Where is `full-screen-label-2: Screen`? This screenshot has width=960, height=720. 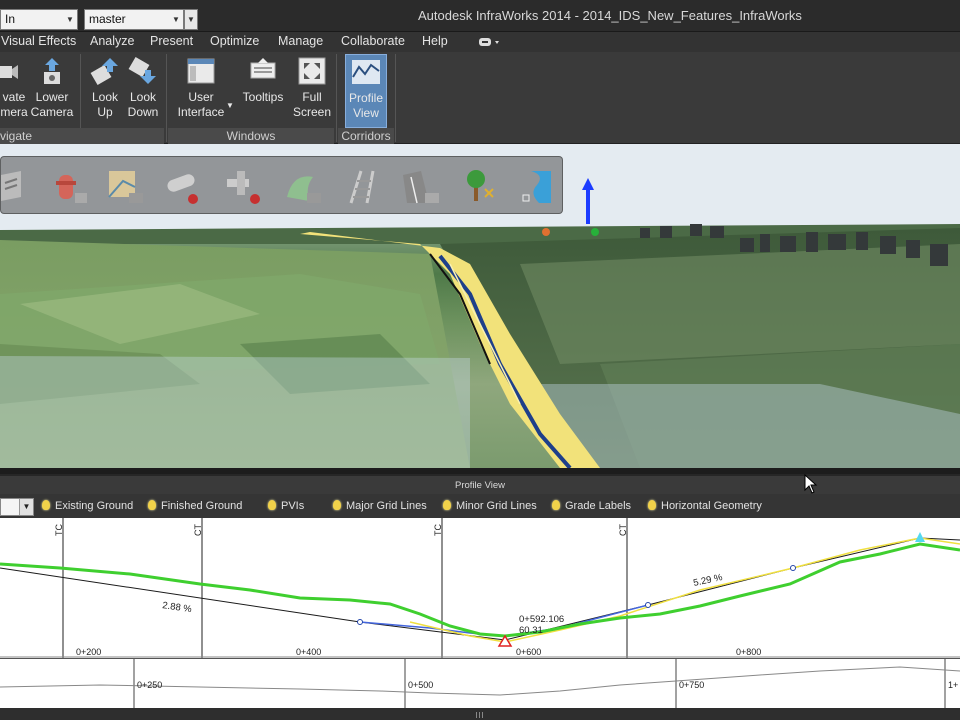
full-screen-label-2: Screen is located at coordinates (312, 112).